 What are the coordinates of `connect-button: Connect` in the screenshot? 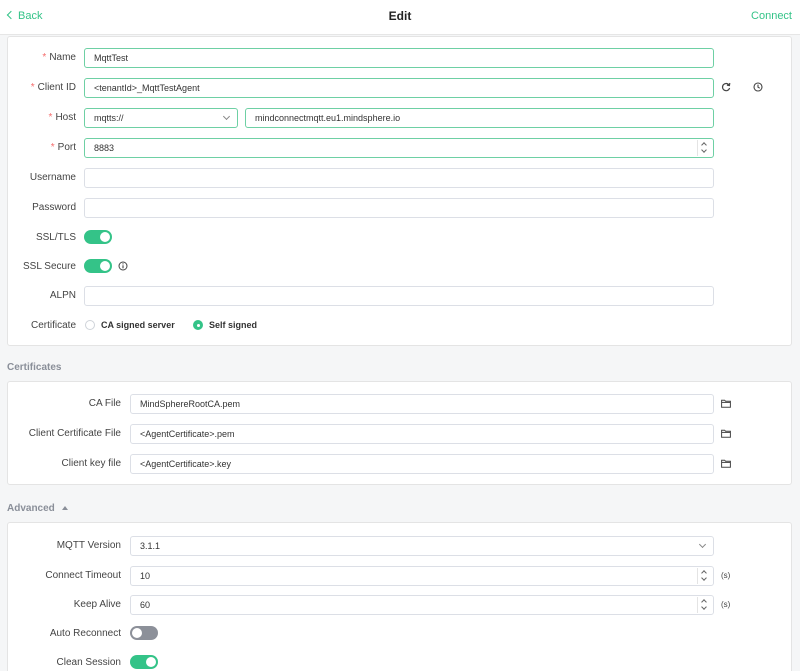 It's located at (771, 16).